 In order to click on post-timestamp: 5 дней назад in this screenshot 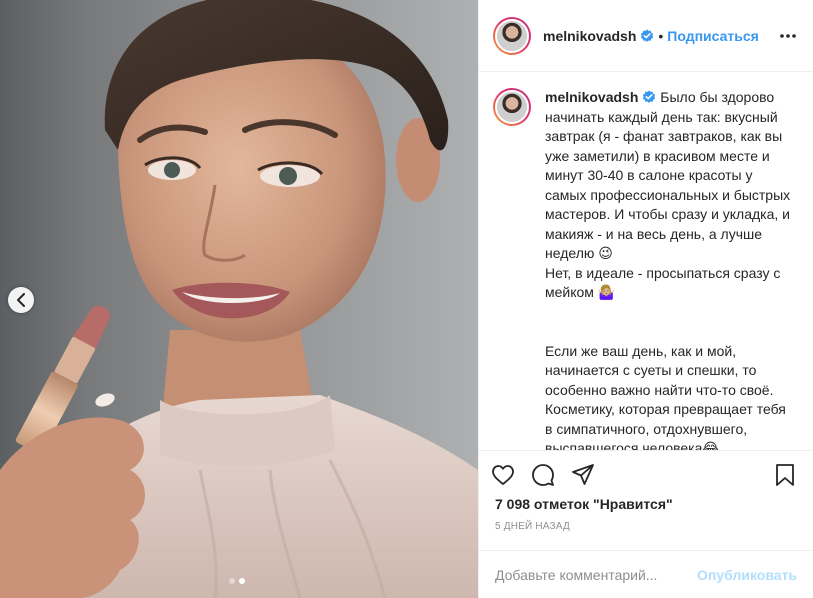, I will do `click(532, 526)`.